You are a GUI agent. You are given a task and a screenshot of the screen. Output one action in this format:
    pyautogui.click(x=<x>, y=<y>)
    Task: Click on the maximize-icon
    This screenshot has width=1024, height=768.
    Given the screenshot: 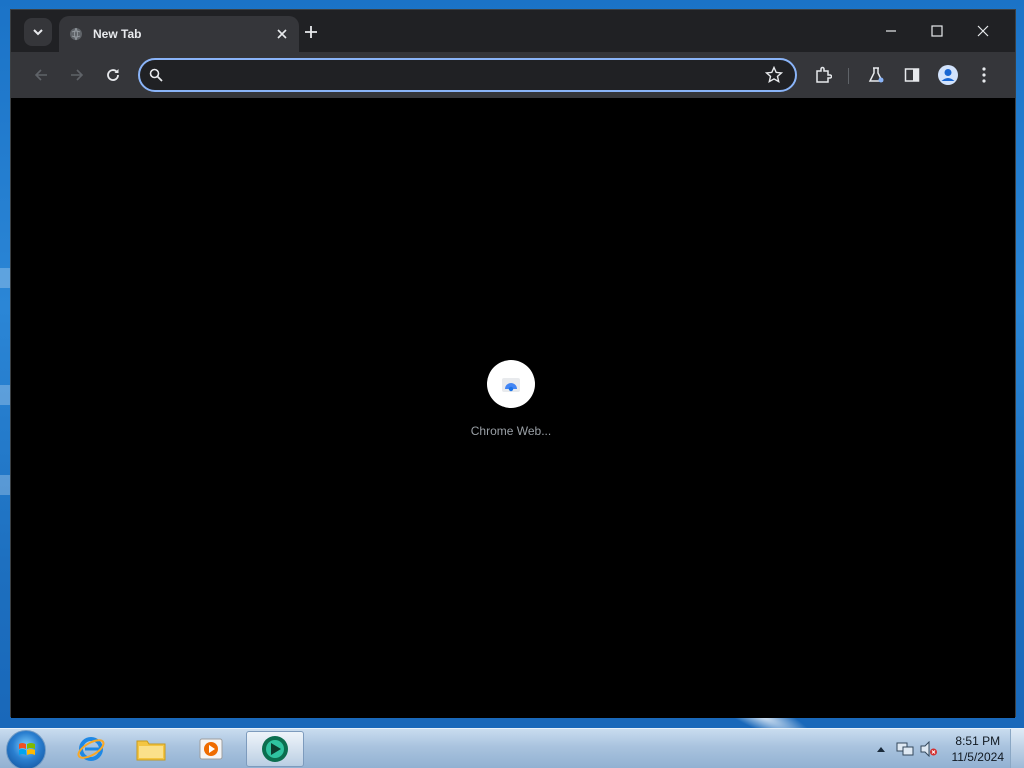 What is the action you would take?
    pyautogui.click(x=937, y=31)
    